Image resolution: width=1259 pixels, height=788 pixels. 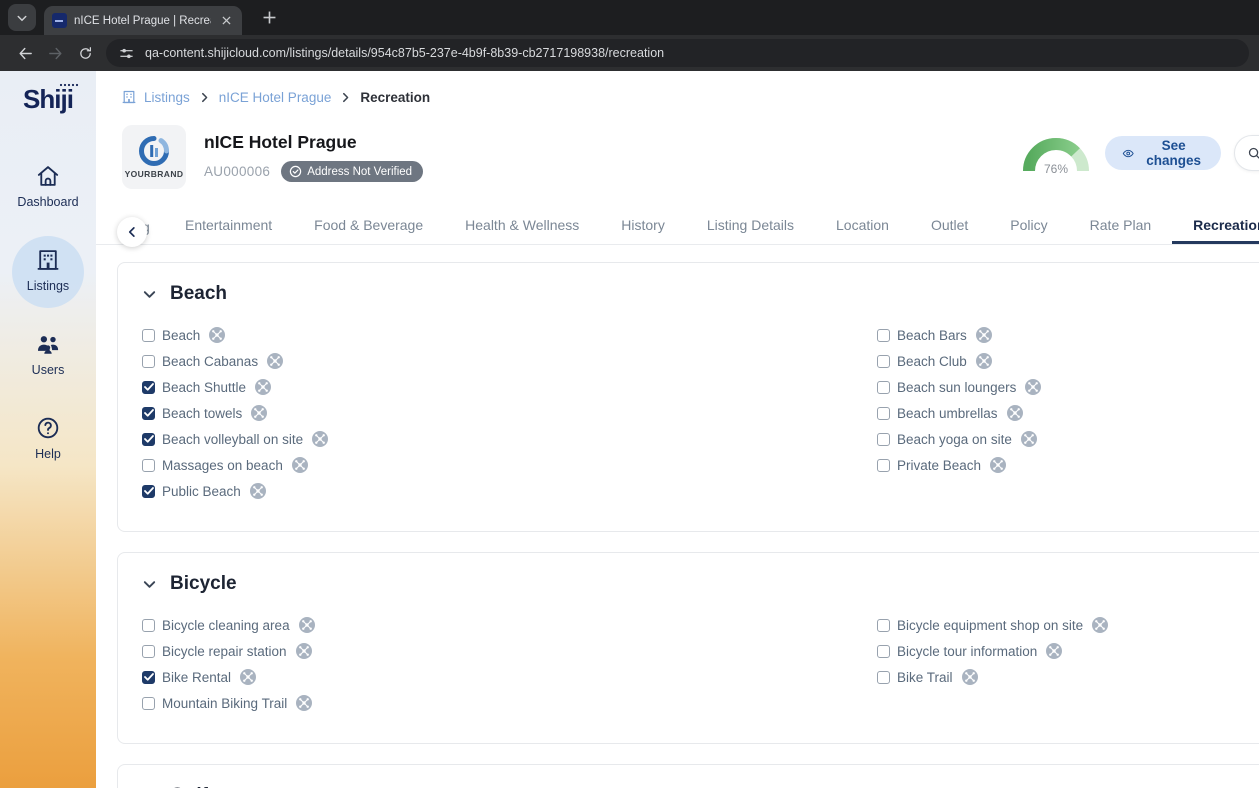 I want to click on site-settings-icon, so click(x=126, y=53).